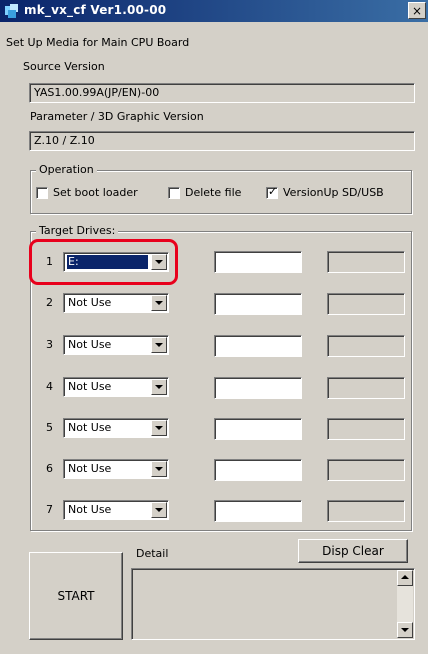 Image resolution: width=428 pixels, height=654 pixels. I want to click on drive-select-4: Not Use, so click(116, 387).